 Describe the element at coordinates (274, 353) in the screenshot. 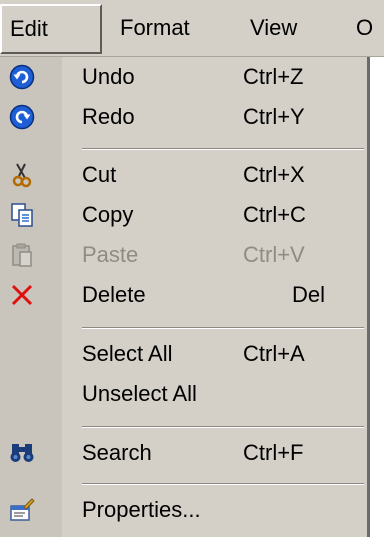

I see `shortcut-label: Ctrl+A` at that location.